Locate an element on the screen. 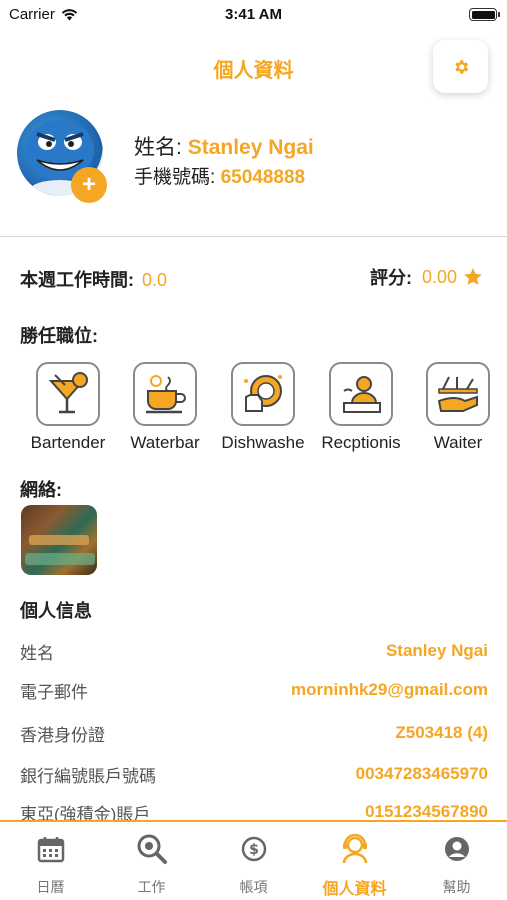  profile-name-line: 姓名: Stanley Ngai is located at coordinates (224, 146).